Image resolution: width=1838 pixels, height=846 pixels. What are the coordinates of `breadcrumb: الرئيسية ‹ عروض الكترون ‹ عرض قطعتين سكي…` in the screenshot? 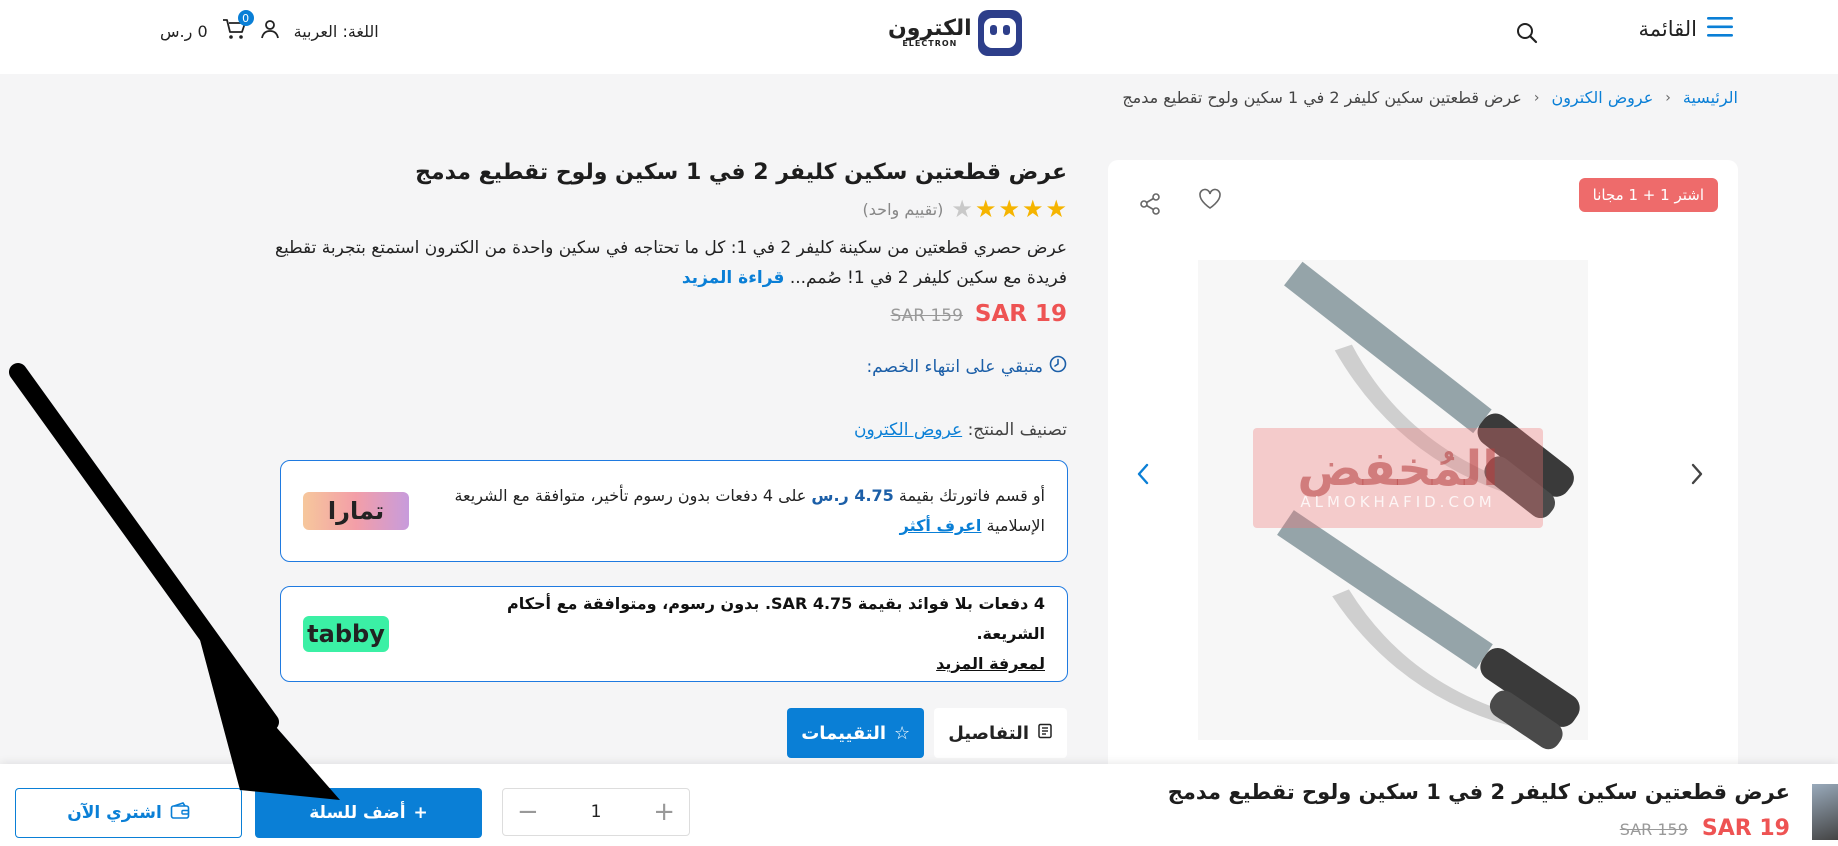 It's located at (1430, 97).